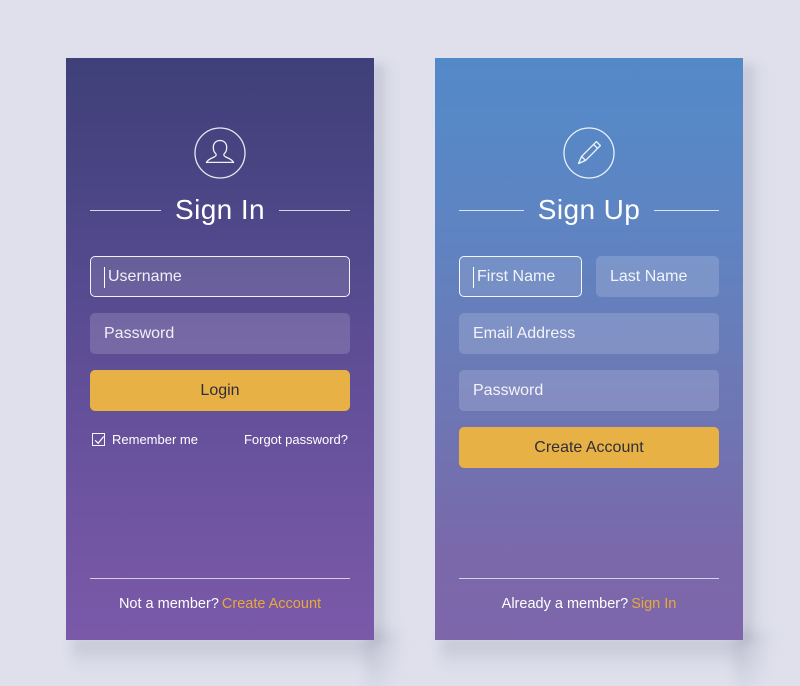  I want to click on signup-card-shadow-corner, so click(755, 659).